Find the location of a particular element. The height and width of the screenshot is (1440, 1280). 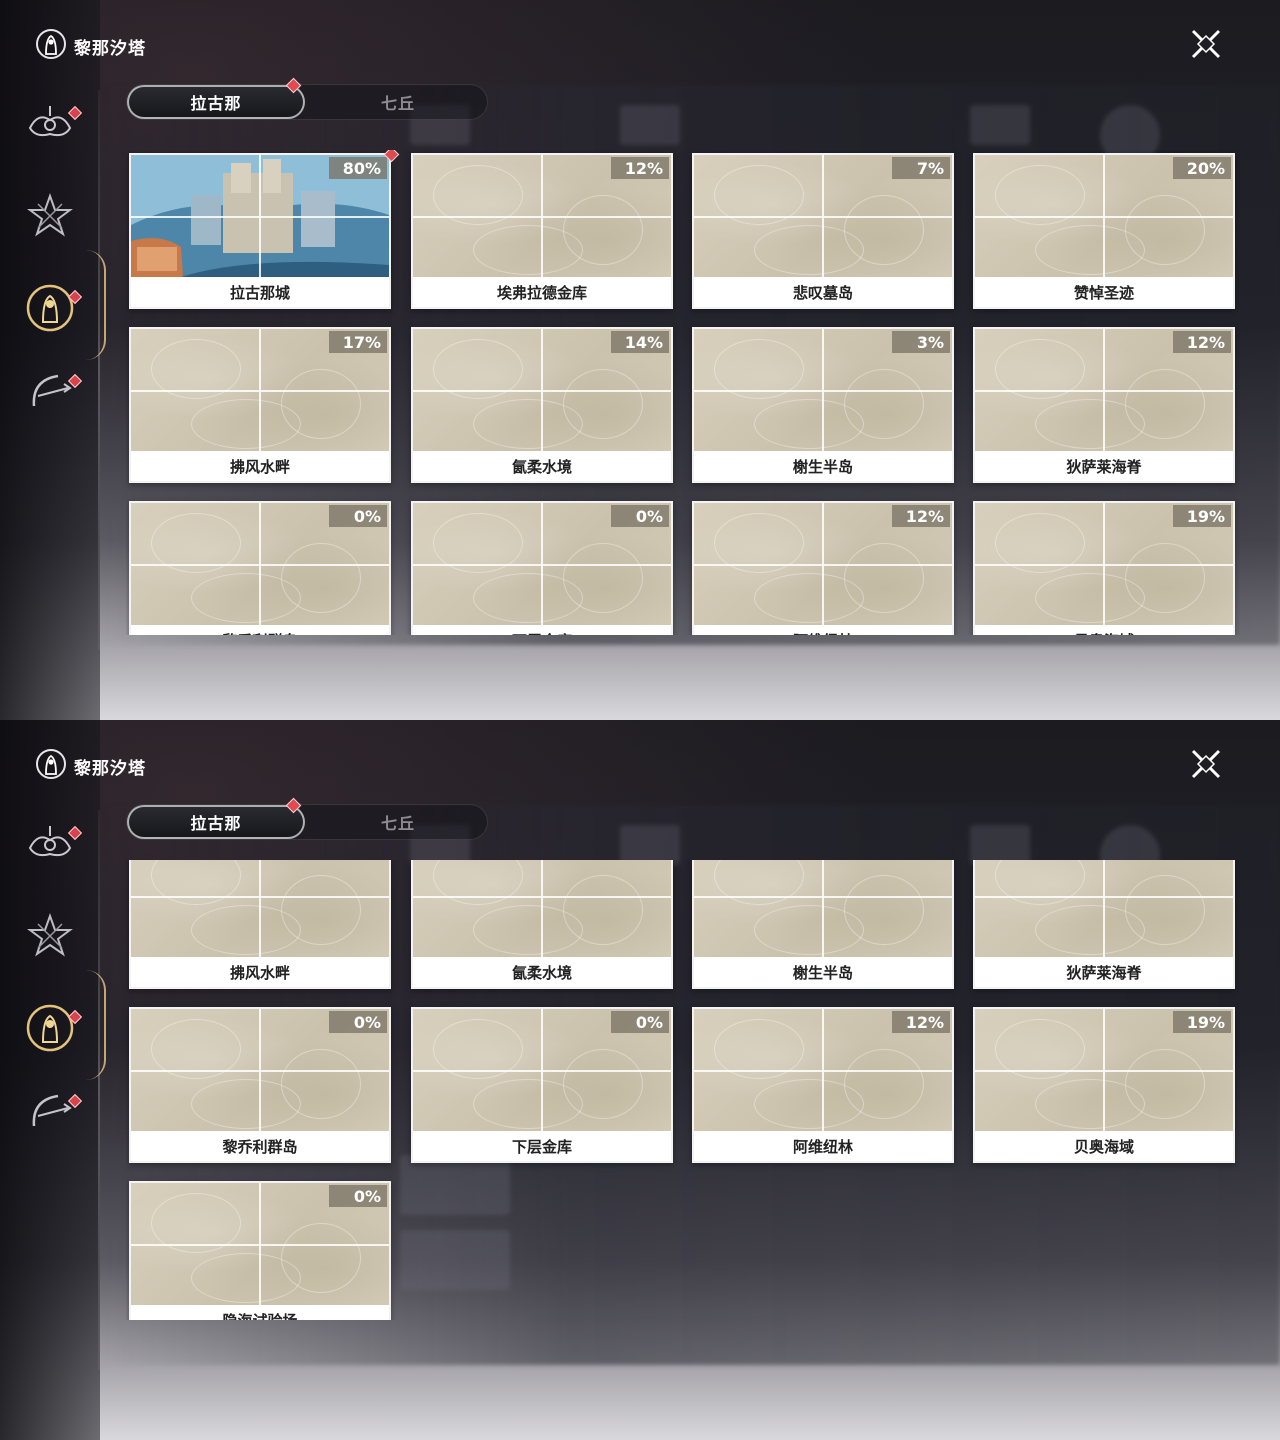

bow-crest-icon is located at coordinates (52, 1110).